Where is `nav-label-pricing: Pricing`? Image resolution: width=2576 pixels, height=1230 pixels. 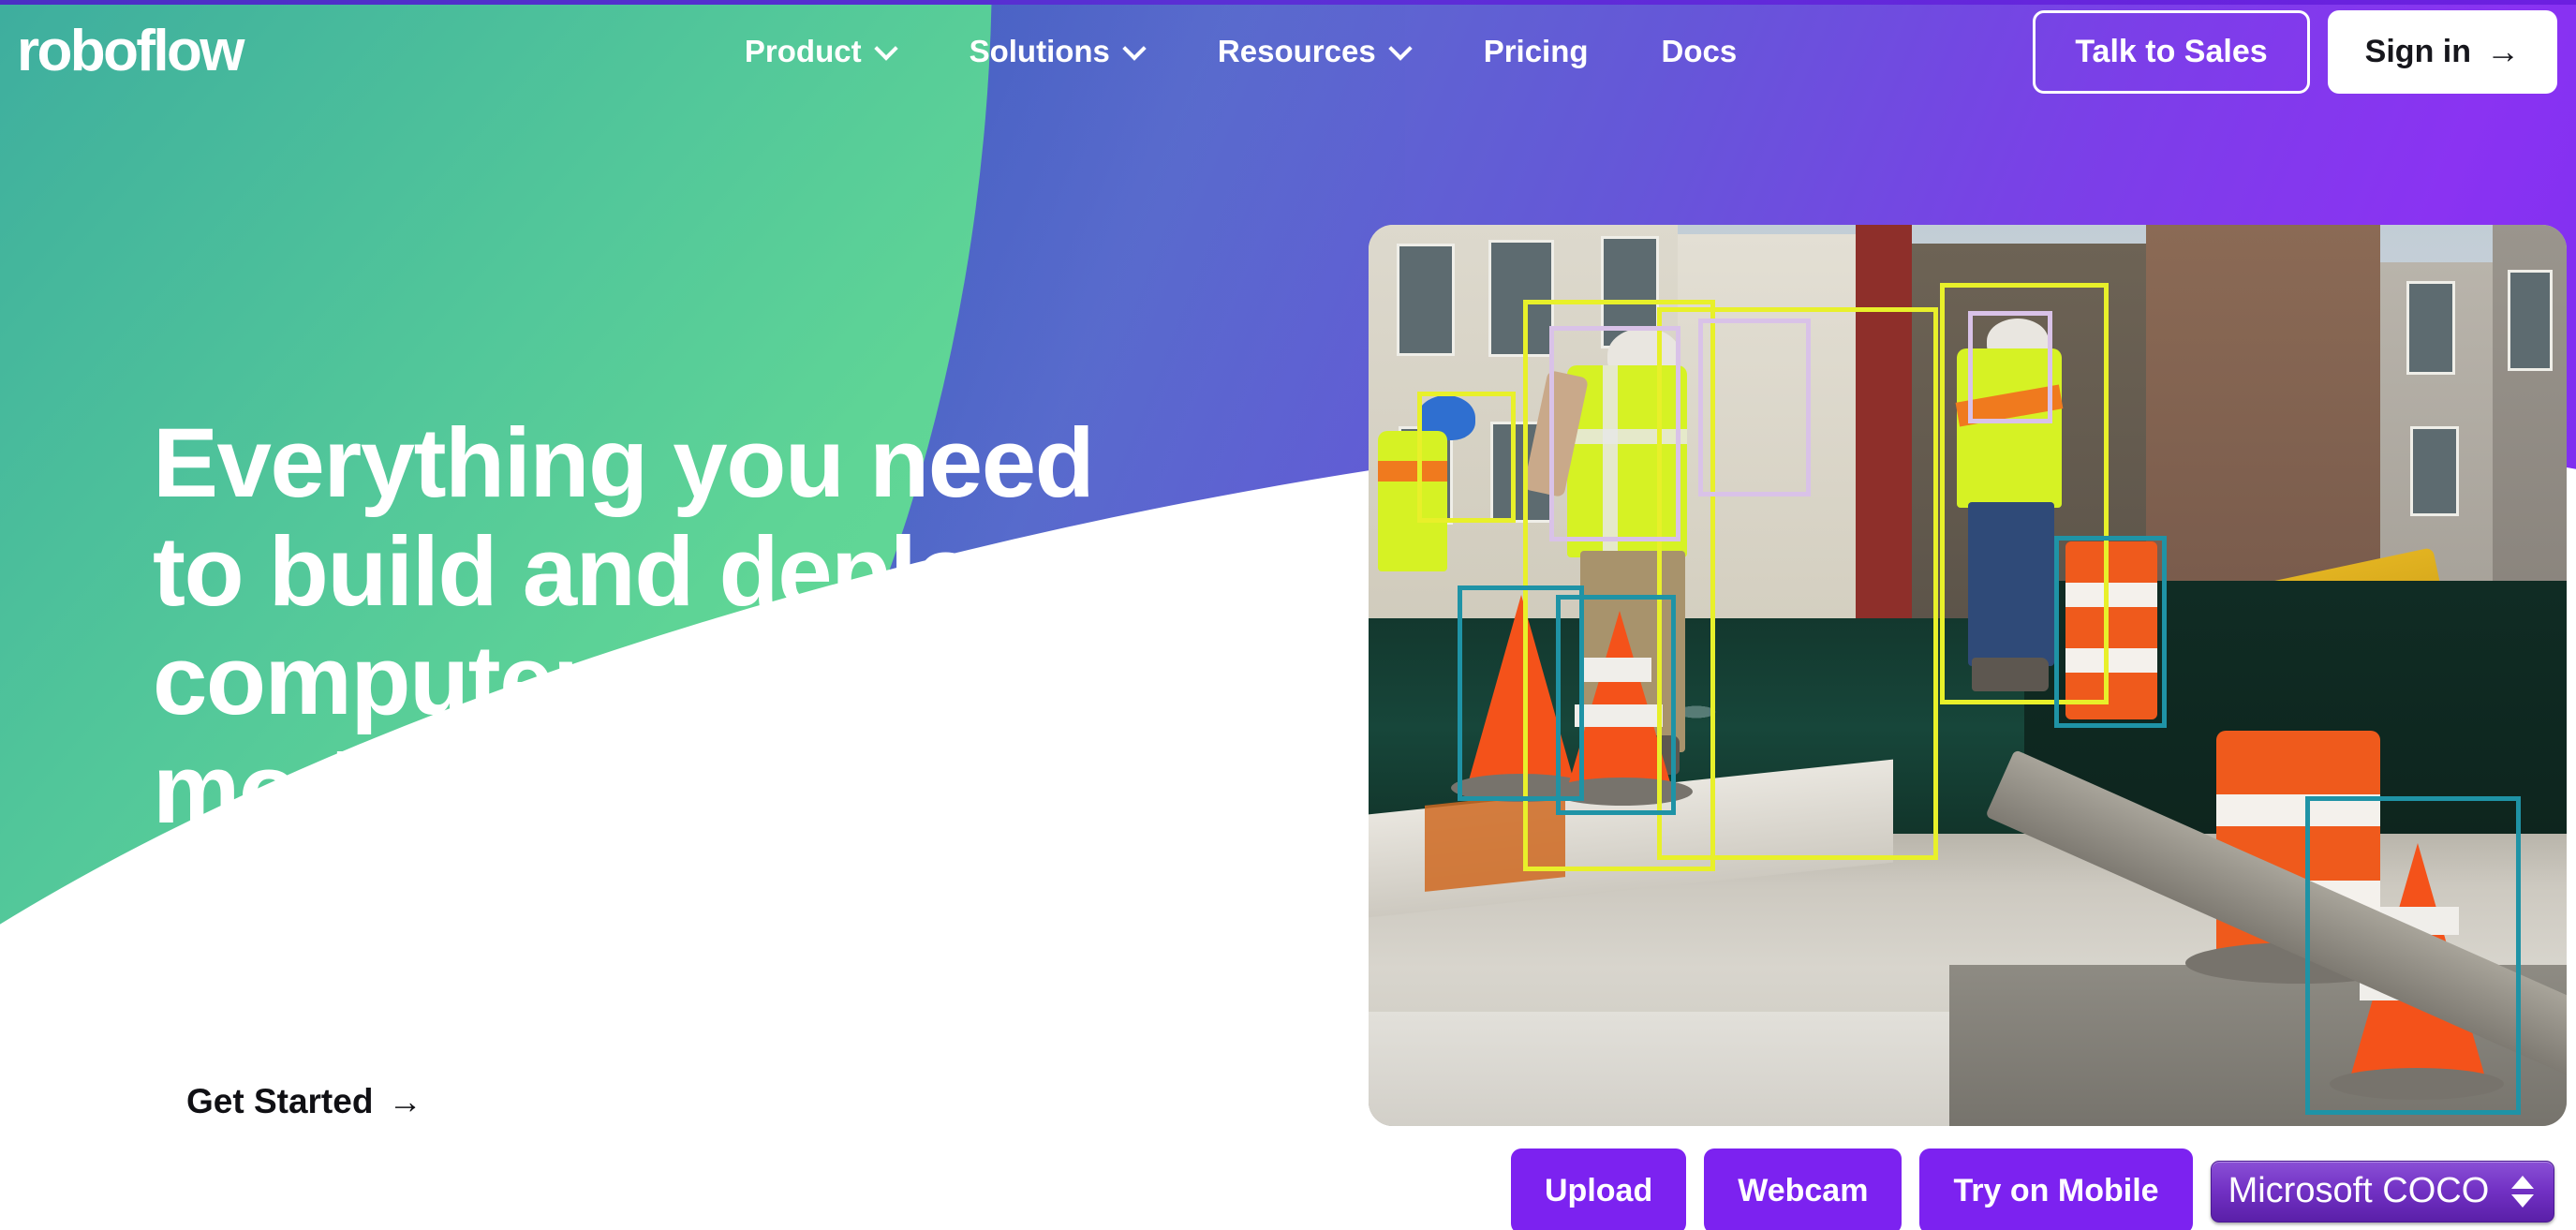 nav-label-pricing: Pricing is located at coordinates (1536, 51).